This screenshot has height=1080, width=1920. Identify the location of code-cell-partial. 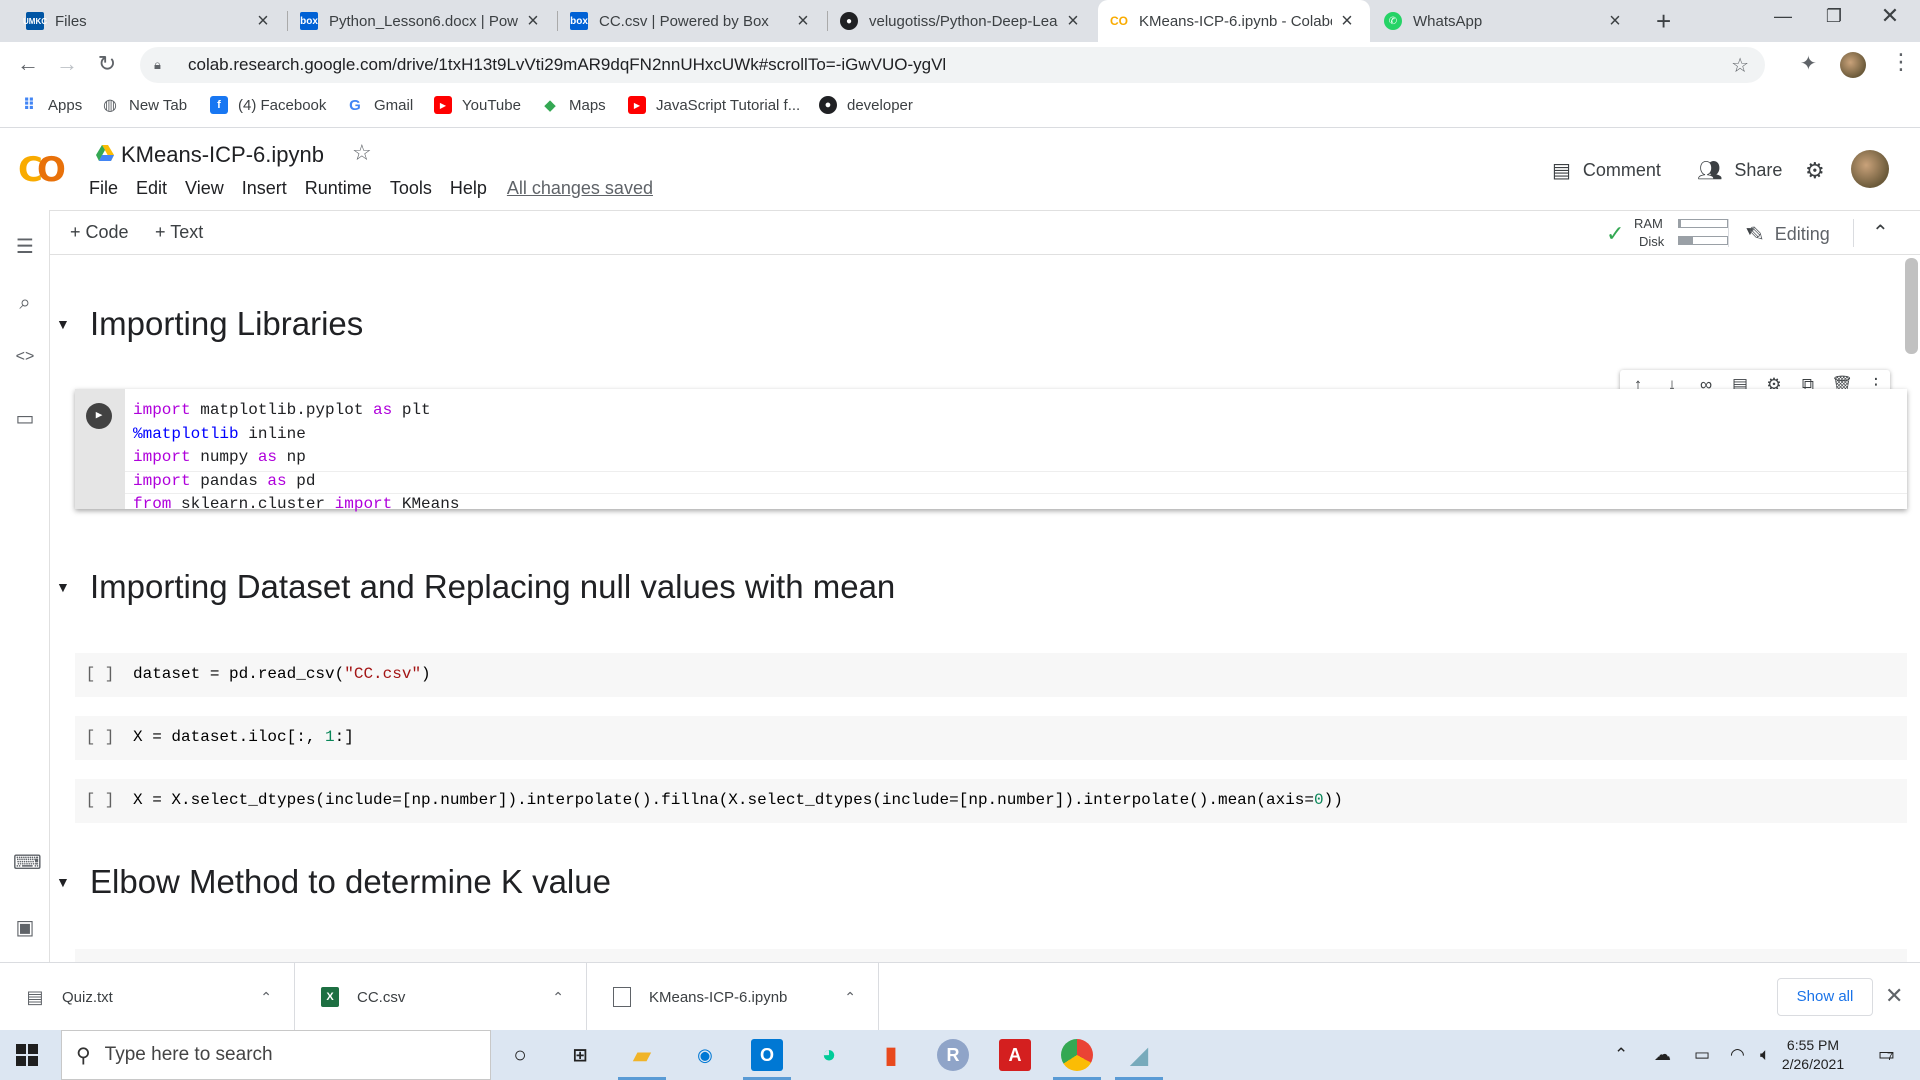
(991, 955).